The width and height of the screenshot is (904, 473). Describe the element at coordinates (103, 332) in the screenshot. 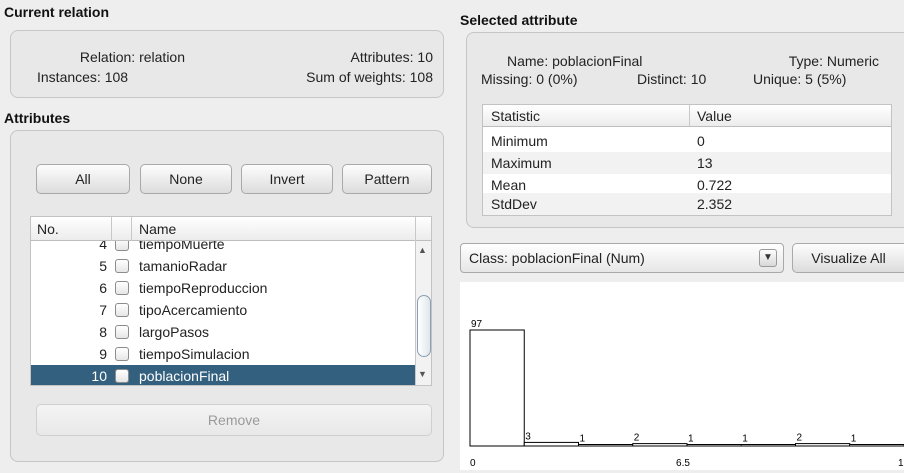

I see `row-number: 8` at that location.